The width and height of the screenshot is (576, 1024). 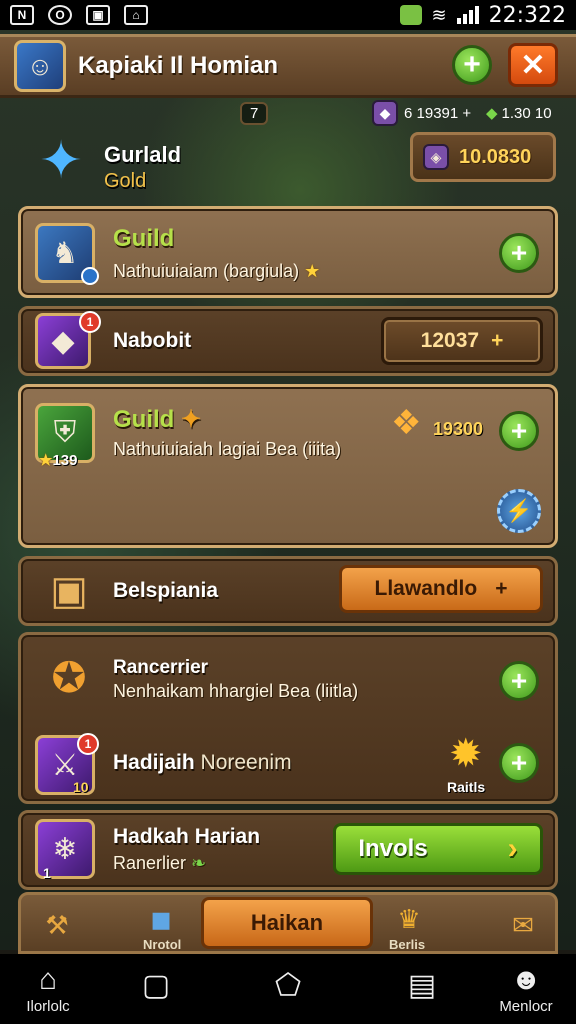 What do you see at coordinates (161, 667) in the screenshot?
I see `card-title: Rancerrier` at bounding box center [161, 667].